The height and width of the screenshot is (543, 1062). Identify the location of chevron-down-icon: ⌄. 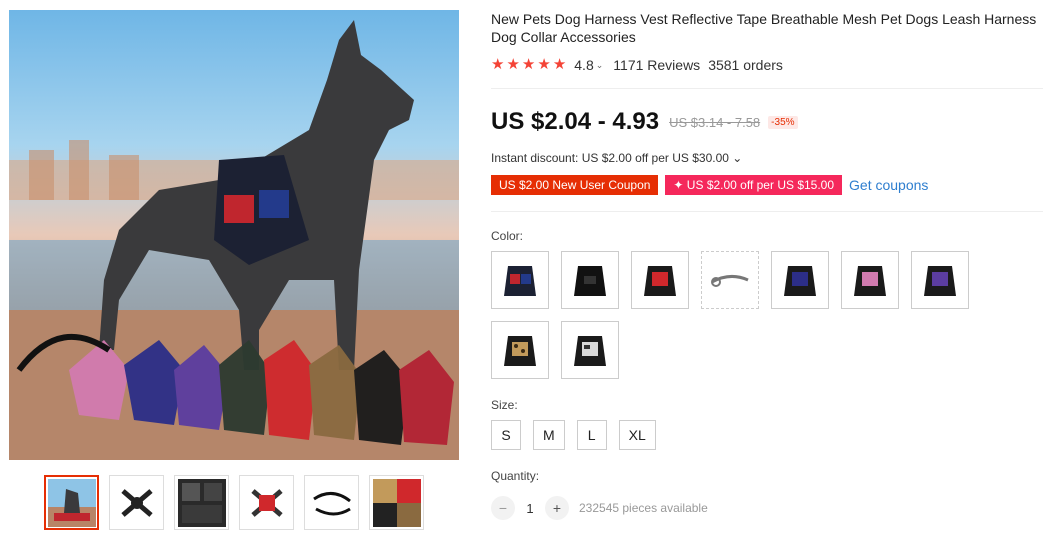
(600, 65).